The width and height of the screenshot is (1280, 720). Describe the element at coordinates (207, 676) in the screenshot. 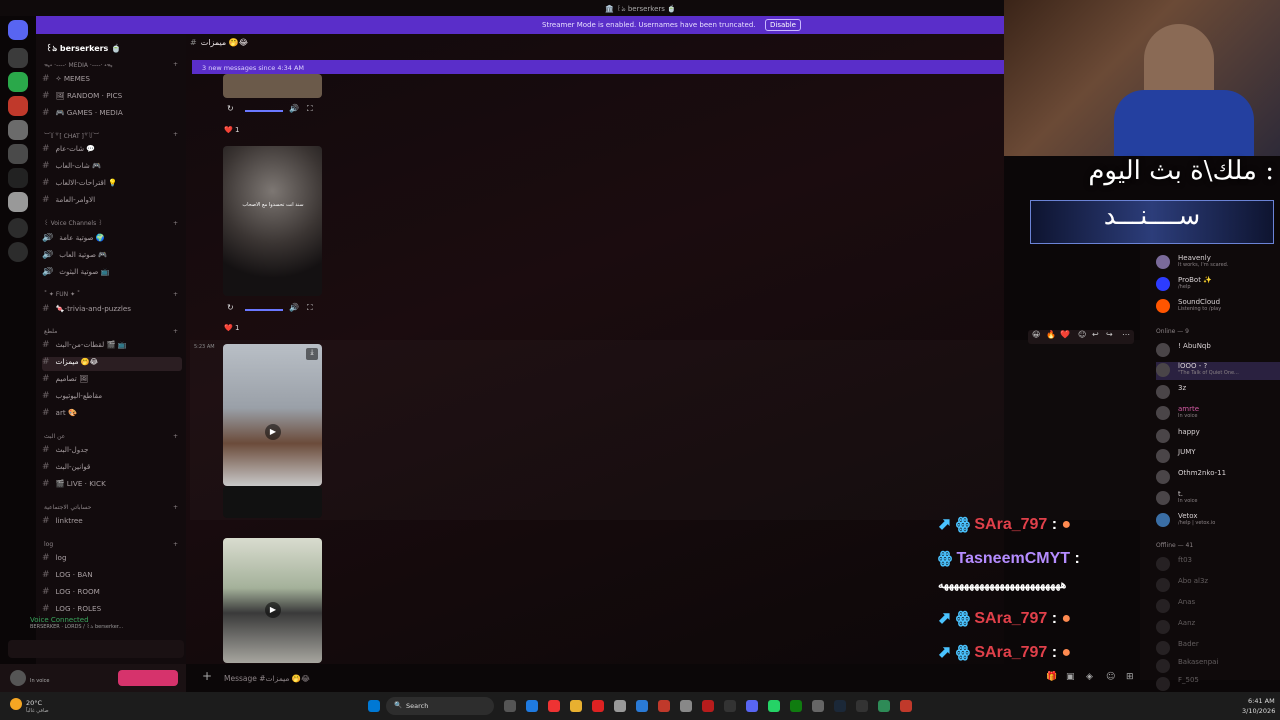

I see `add-attachment-icon: +` at that location.